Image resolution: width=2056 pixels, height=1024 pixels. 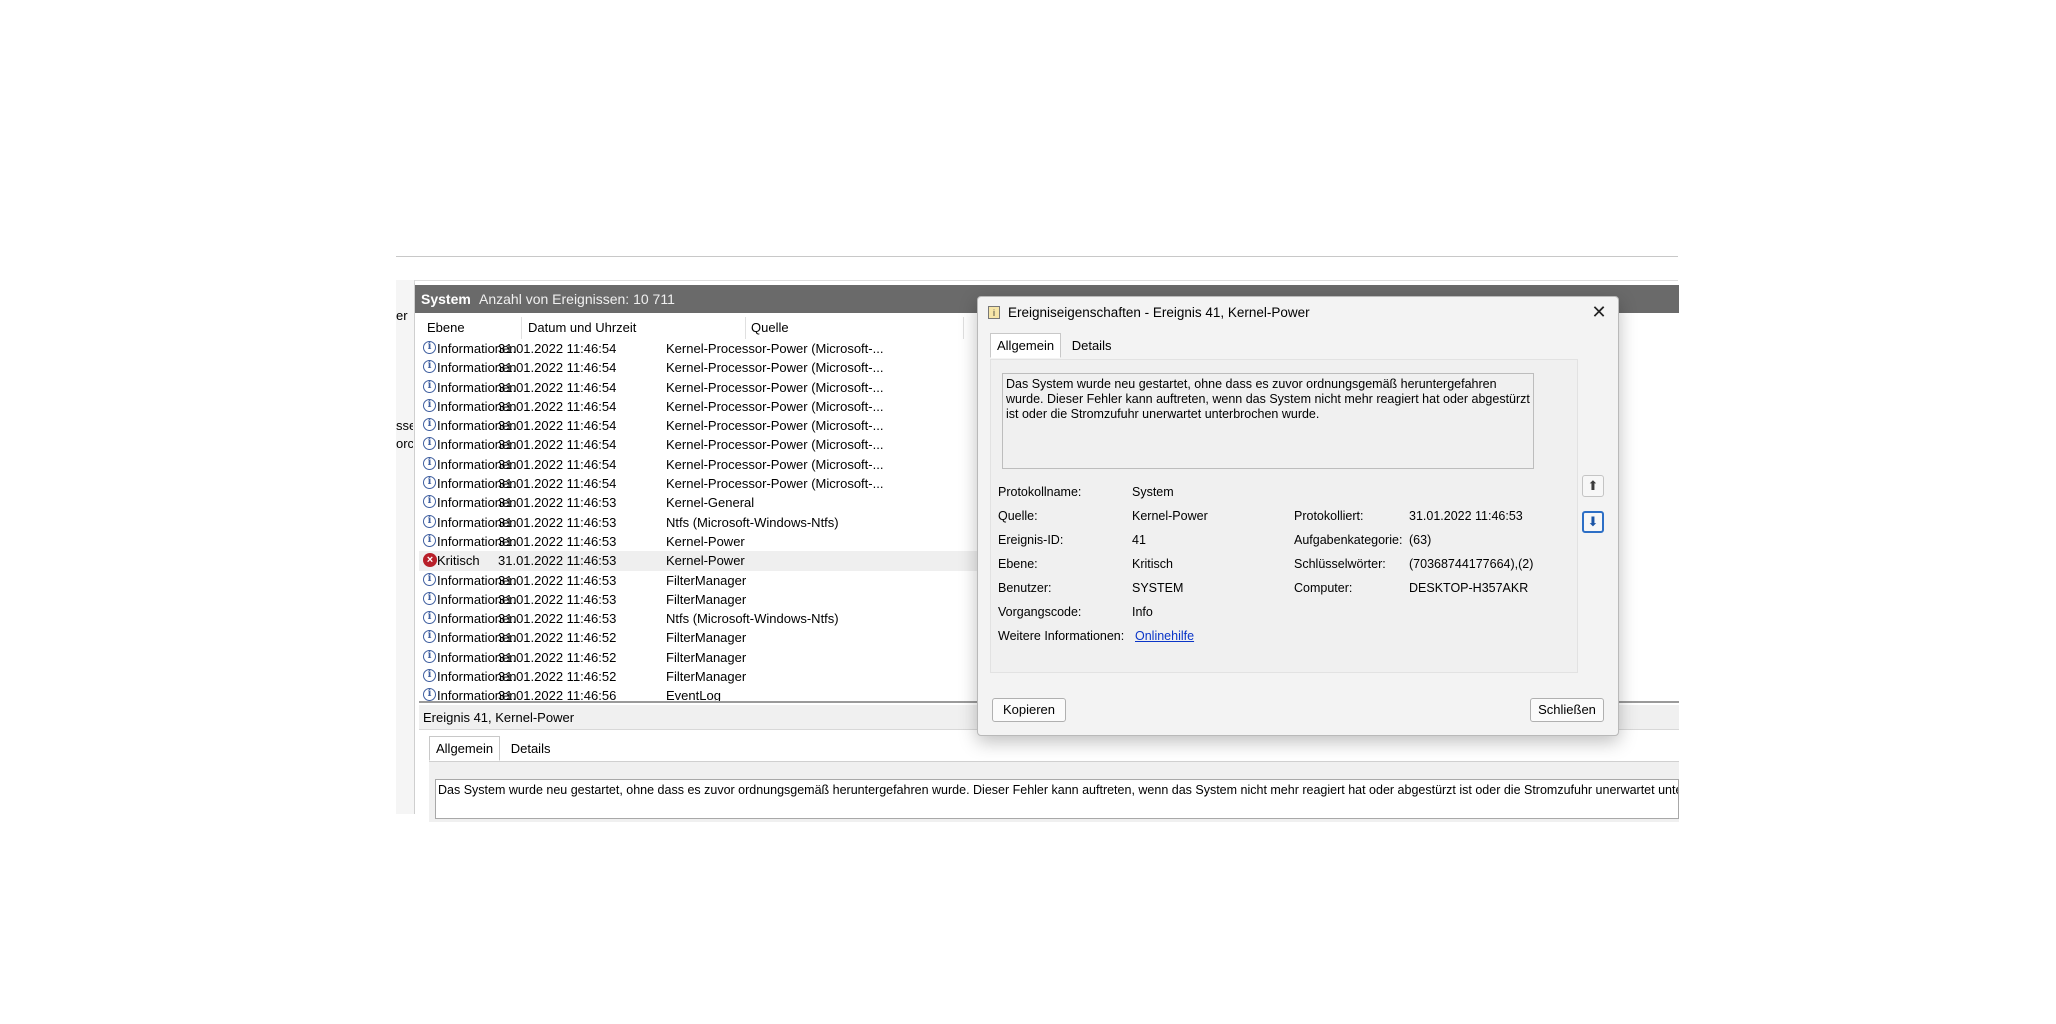 What do you see at coordinates (705, 561) in the screenshot?
I see `source-cell: Kernel-Power` at bounding box center [705, 561].